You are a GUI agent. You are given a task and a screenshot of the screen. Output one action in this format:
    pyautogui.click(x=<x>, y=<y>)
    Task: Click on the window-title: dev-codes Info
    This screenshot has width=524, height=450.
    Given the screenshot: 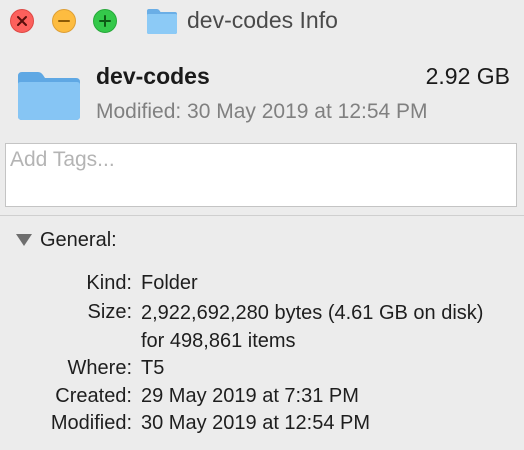 What is the action you would take?
    pyautogui.click(x=262, y=20)
    